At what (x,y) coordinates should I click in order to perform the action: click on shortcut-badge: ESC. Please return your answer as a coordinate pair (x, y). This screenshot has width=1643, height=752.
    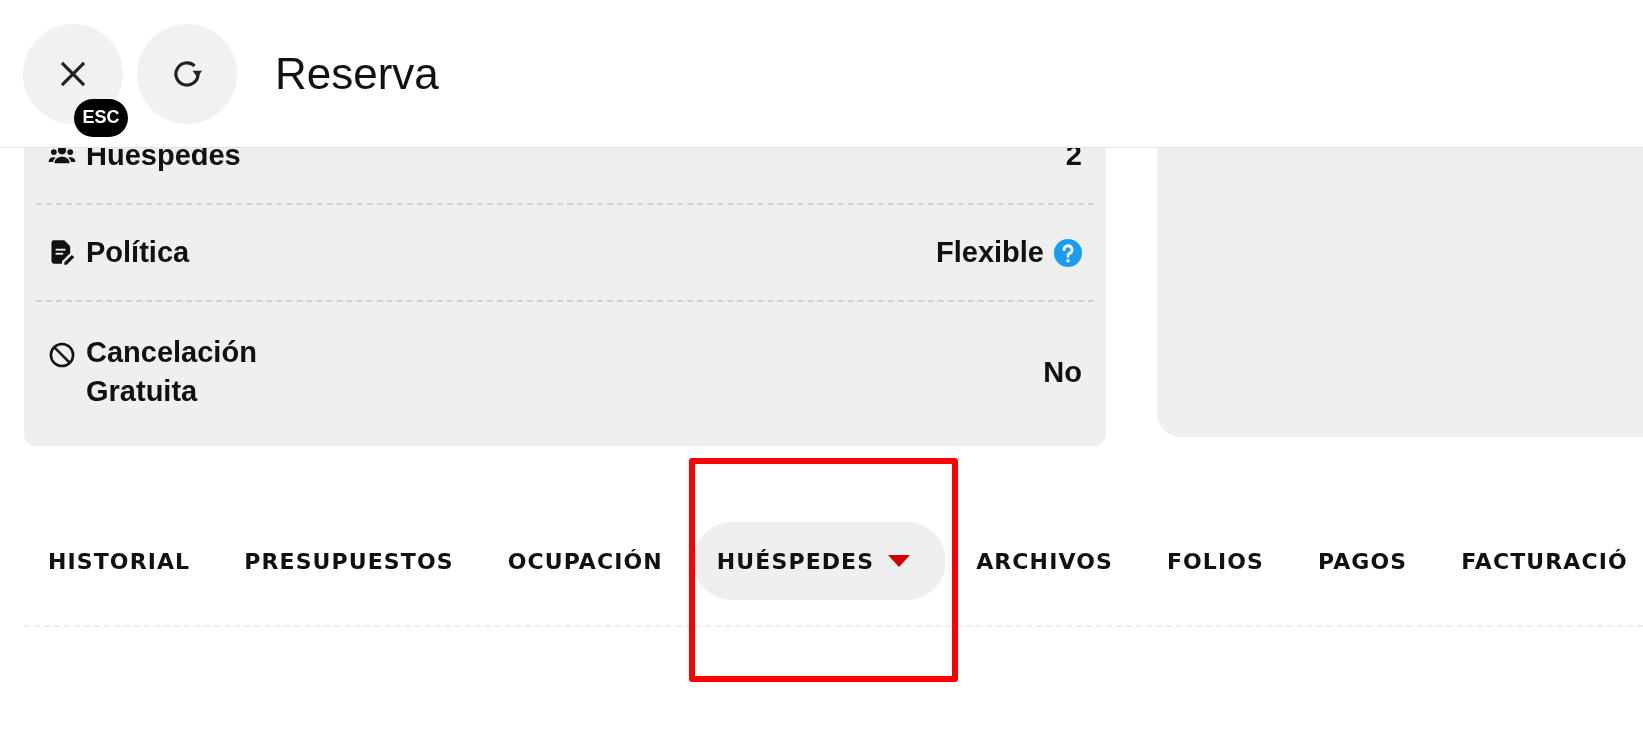
    Looking at the image, I should click on (101, 117).